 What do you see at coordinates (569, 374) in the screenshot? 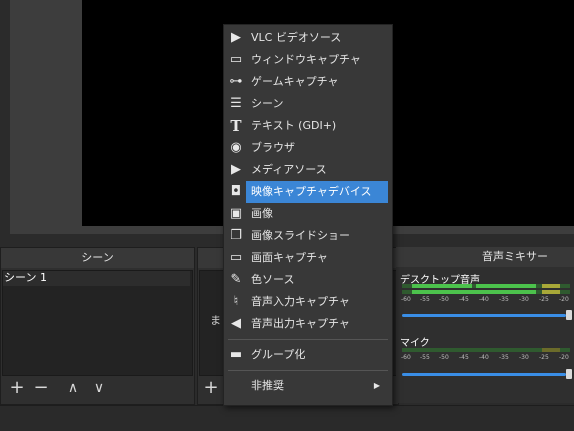
I see `volume-slider-mic-handle` at bounding box center [569, 374].